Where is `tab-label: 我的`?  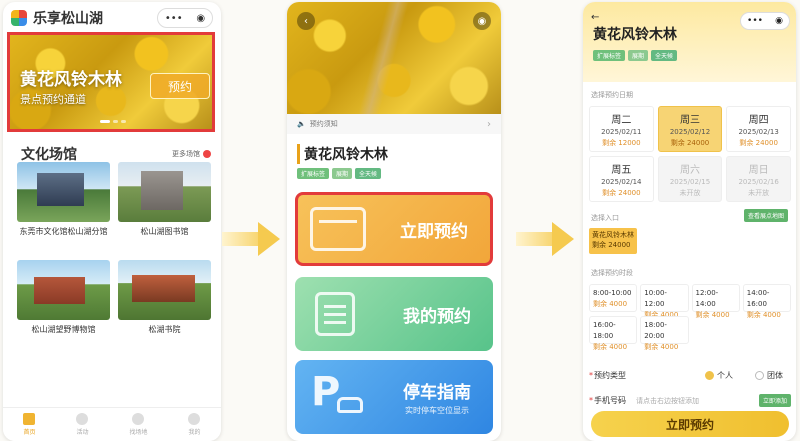 tab-label: 我的 is located at coordinates (194, 432).